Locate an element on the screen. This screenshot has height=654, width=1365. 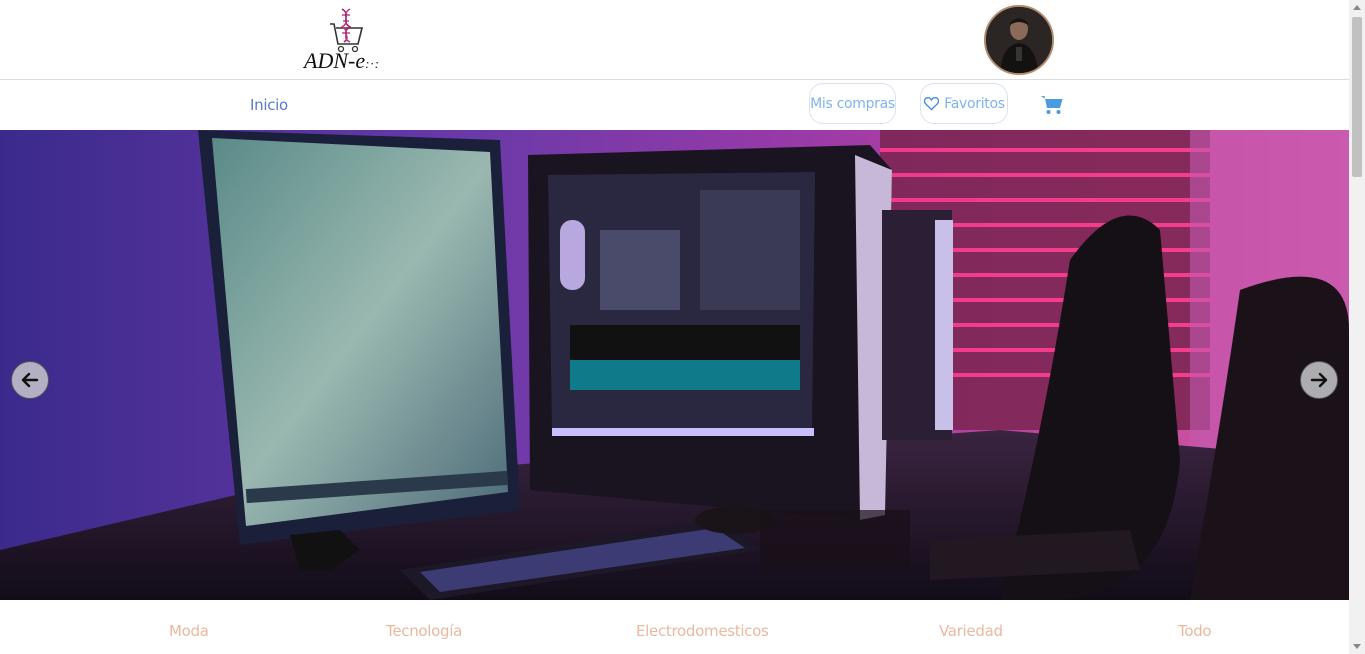
scroll-up-arrow-icon is located at coordinates (1357, 7).